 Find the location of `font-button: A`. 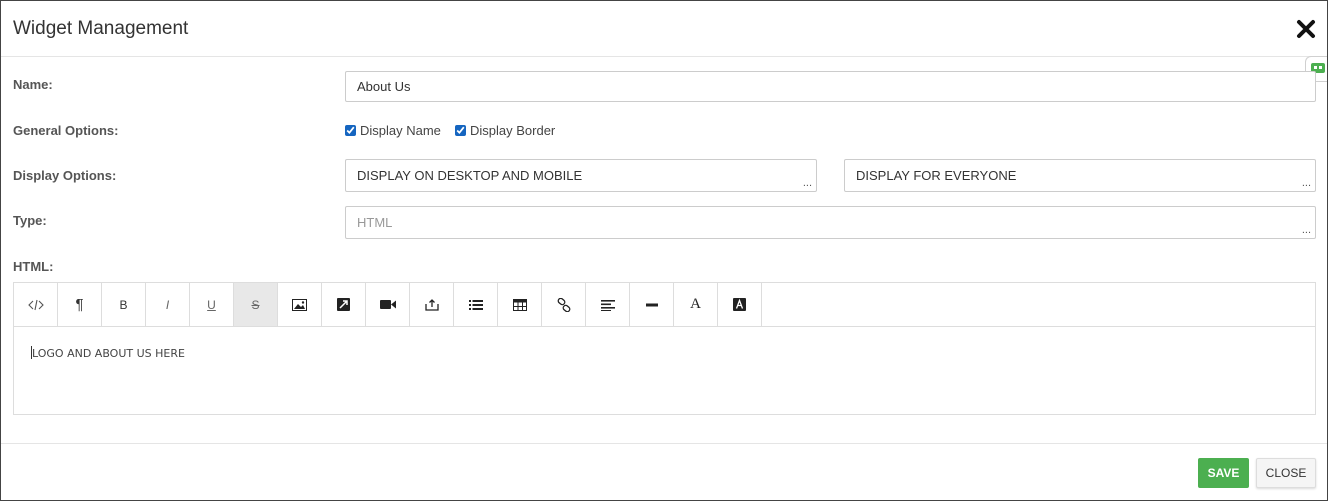

font-button: A is located at coordinates (696, 304).